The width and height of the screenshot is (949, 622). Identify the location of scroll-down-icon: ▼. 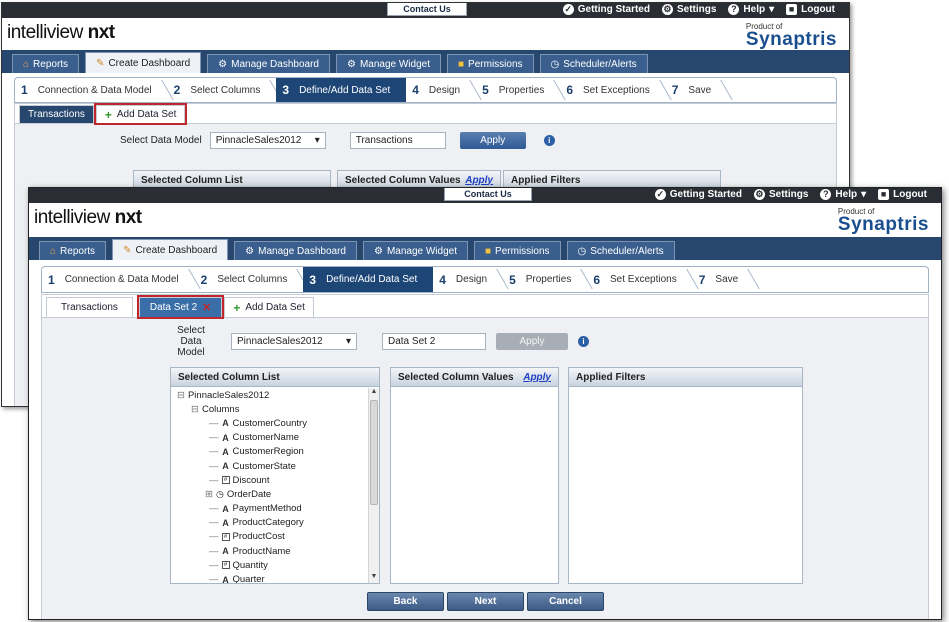
(374, 578).